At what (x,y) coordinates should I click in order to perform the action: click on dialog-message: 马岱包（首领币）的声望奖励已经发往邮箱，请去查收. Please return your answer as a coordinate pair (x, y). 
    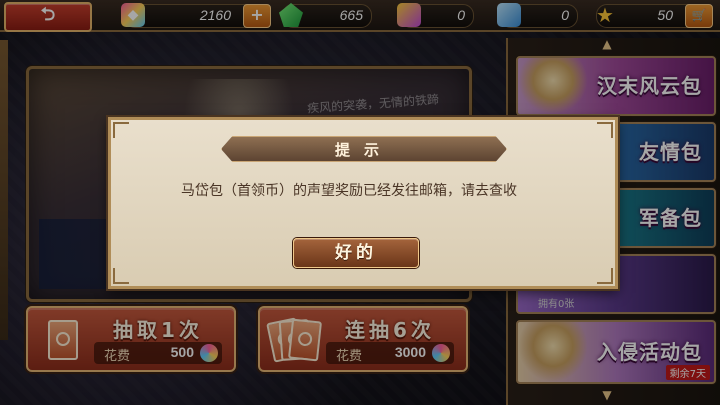
    Looking at the image, I should click on (349, 191).